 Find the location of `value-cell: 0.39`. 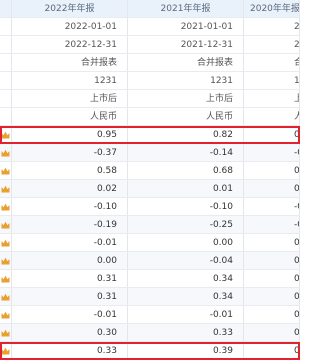

value-cell: 0.39 is located at coordinates (186, 351).